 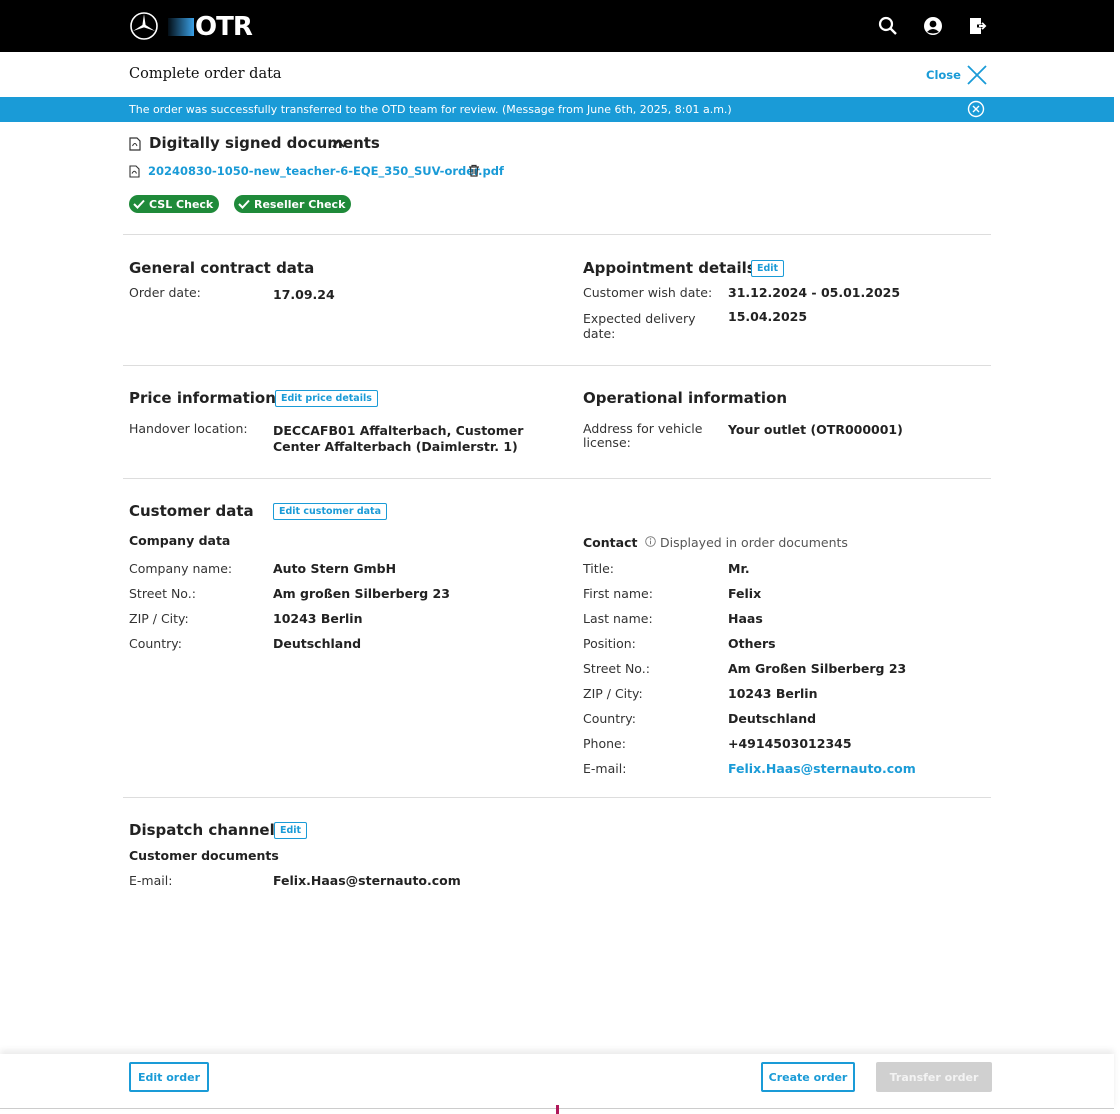 I want to click on pdf-document-icon, so click(x=135, y=144).